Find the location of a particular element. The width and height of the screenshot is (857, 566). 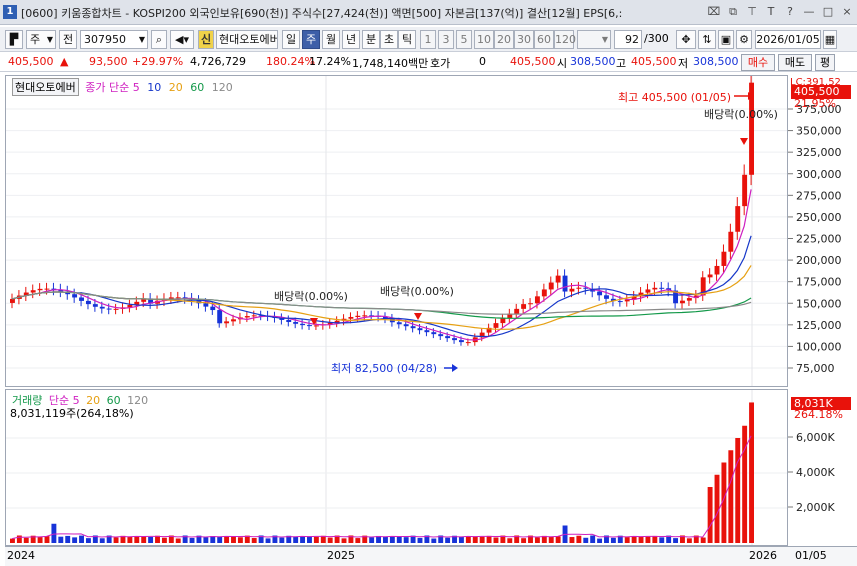

ma5-label: 5 is located at coordinates (136, 87).